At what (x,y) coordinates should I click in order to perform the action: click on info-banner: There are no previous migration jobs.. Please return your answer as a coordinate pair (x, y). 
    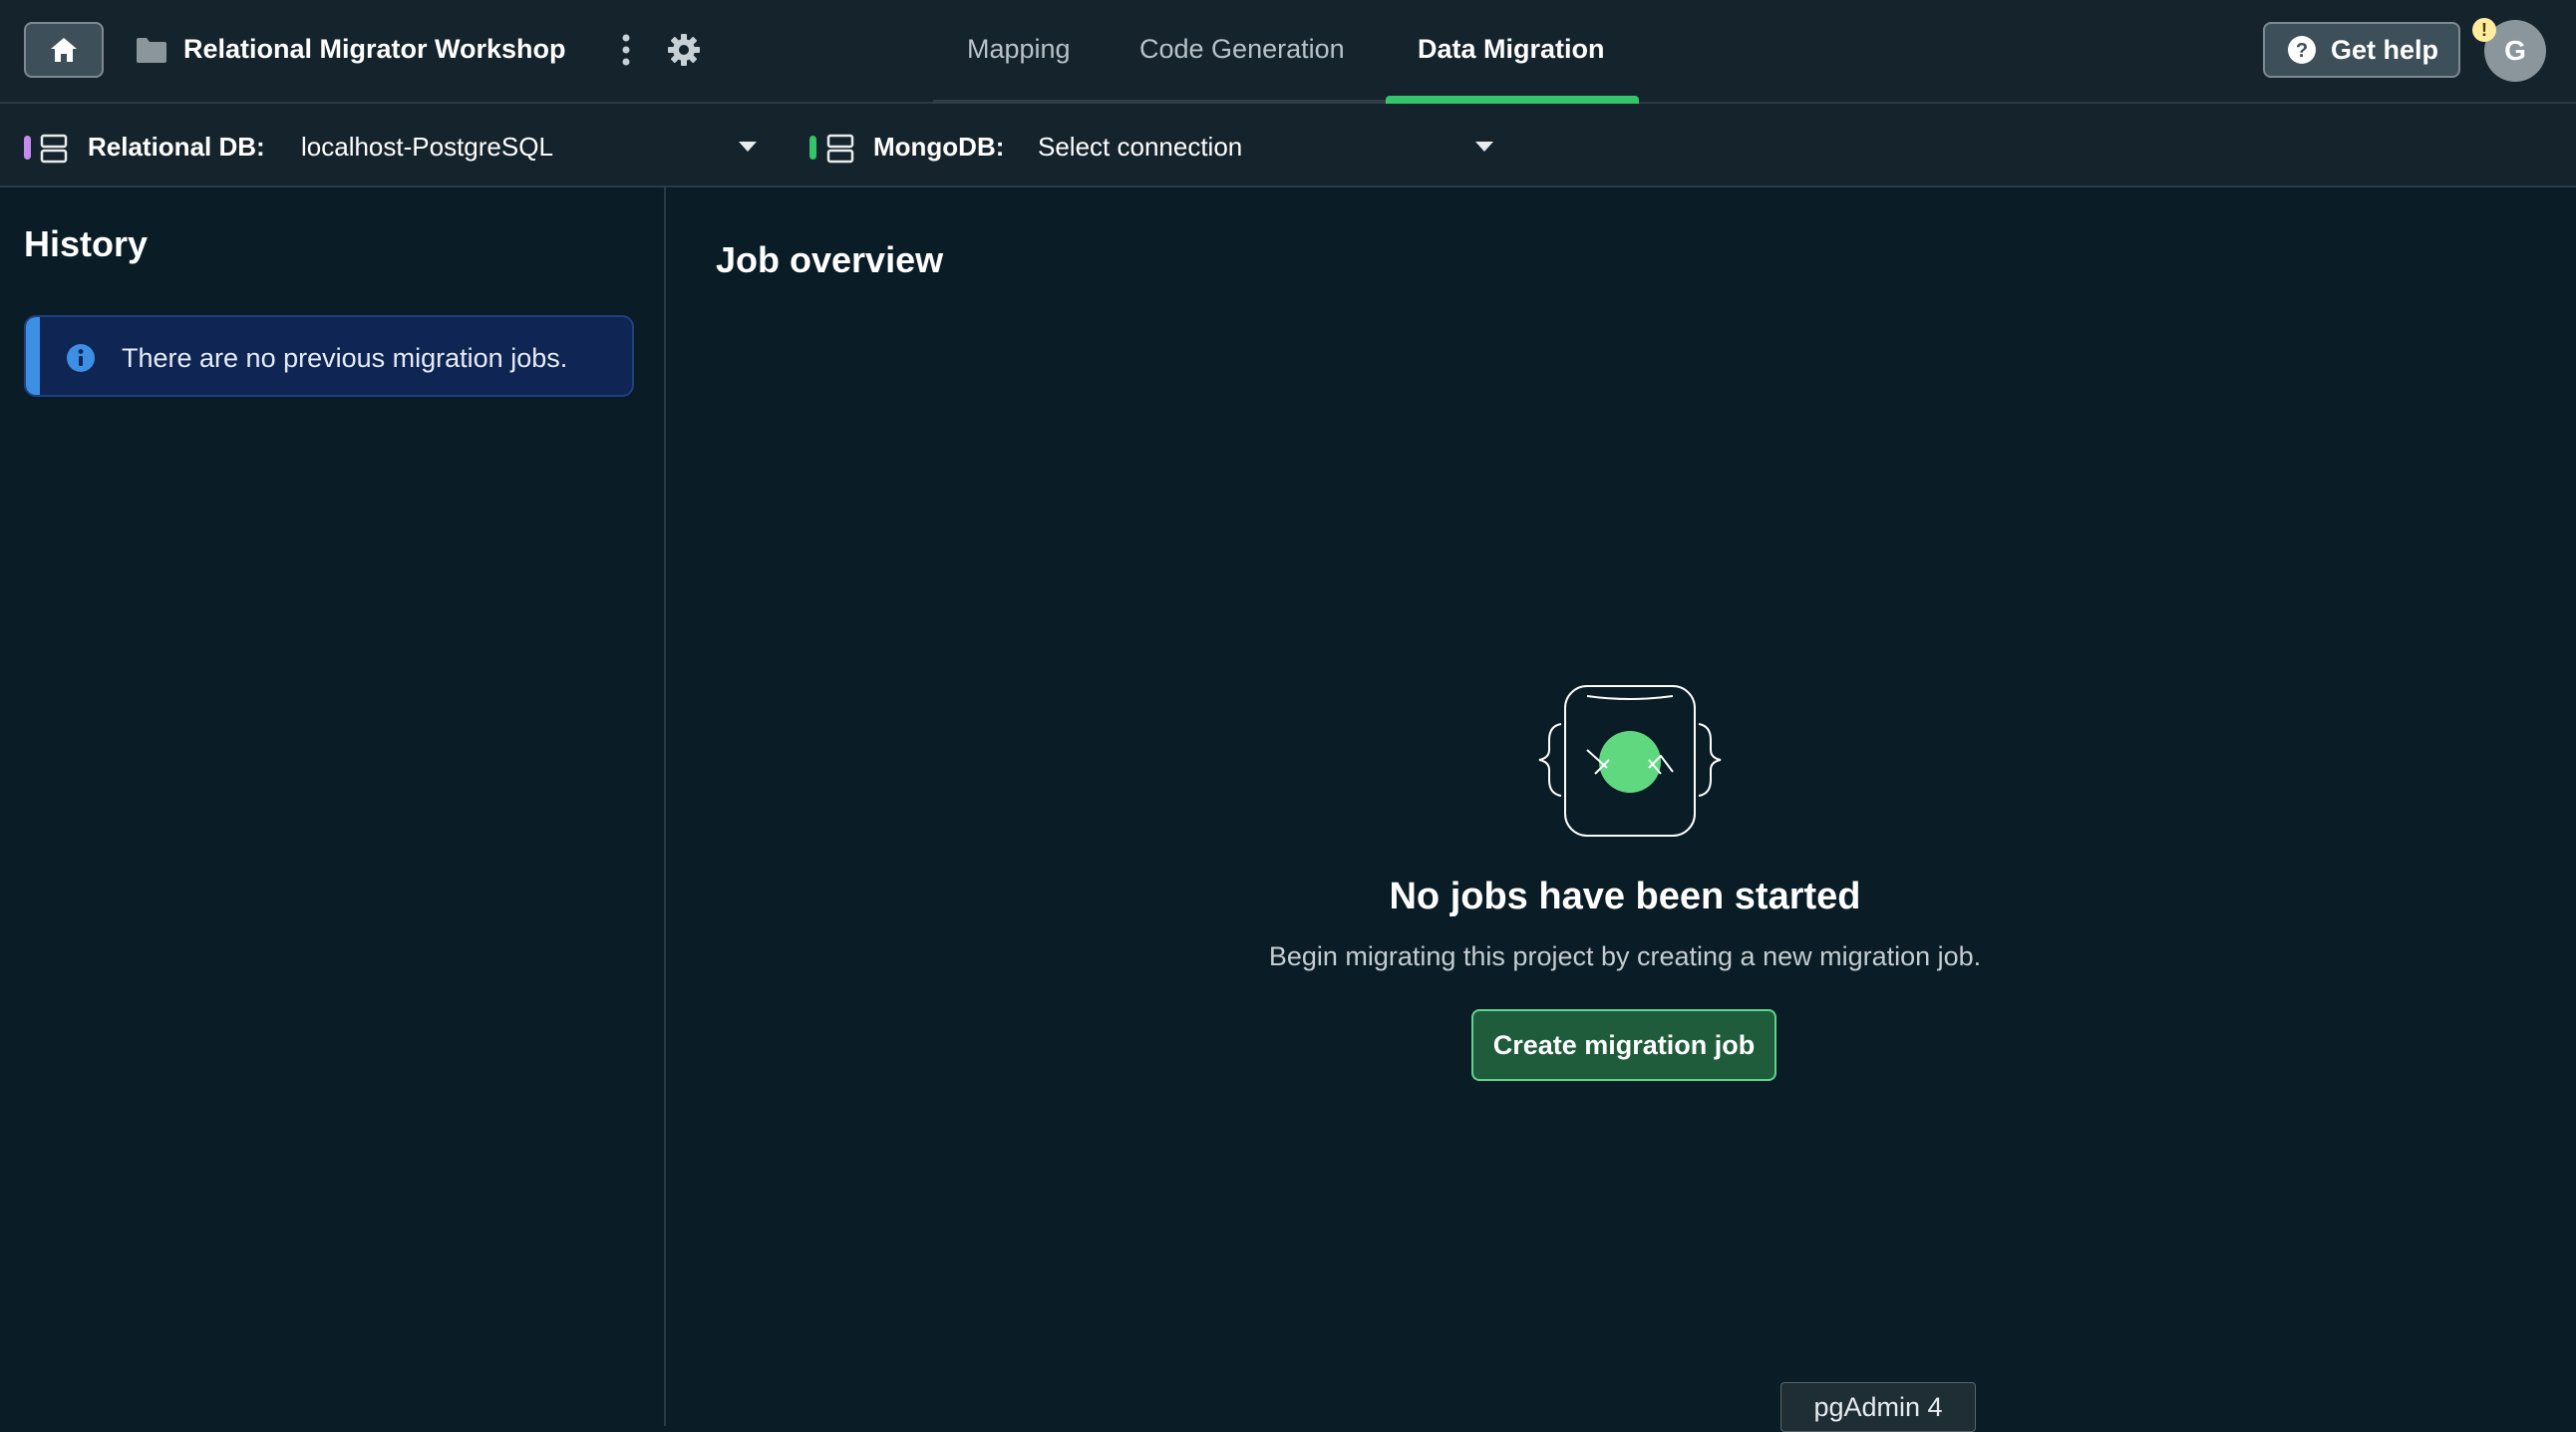
    Looking at the image, I should click on (329, 356).